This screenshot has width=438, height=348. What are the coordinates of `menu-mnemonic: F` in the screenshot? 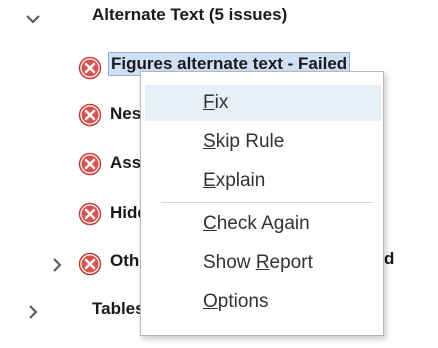 It's located at (209, 102).